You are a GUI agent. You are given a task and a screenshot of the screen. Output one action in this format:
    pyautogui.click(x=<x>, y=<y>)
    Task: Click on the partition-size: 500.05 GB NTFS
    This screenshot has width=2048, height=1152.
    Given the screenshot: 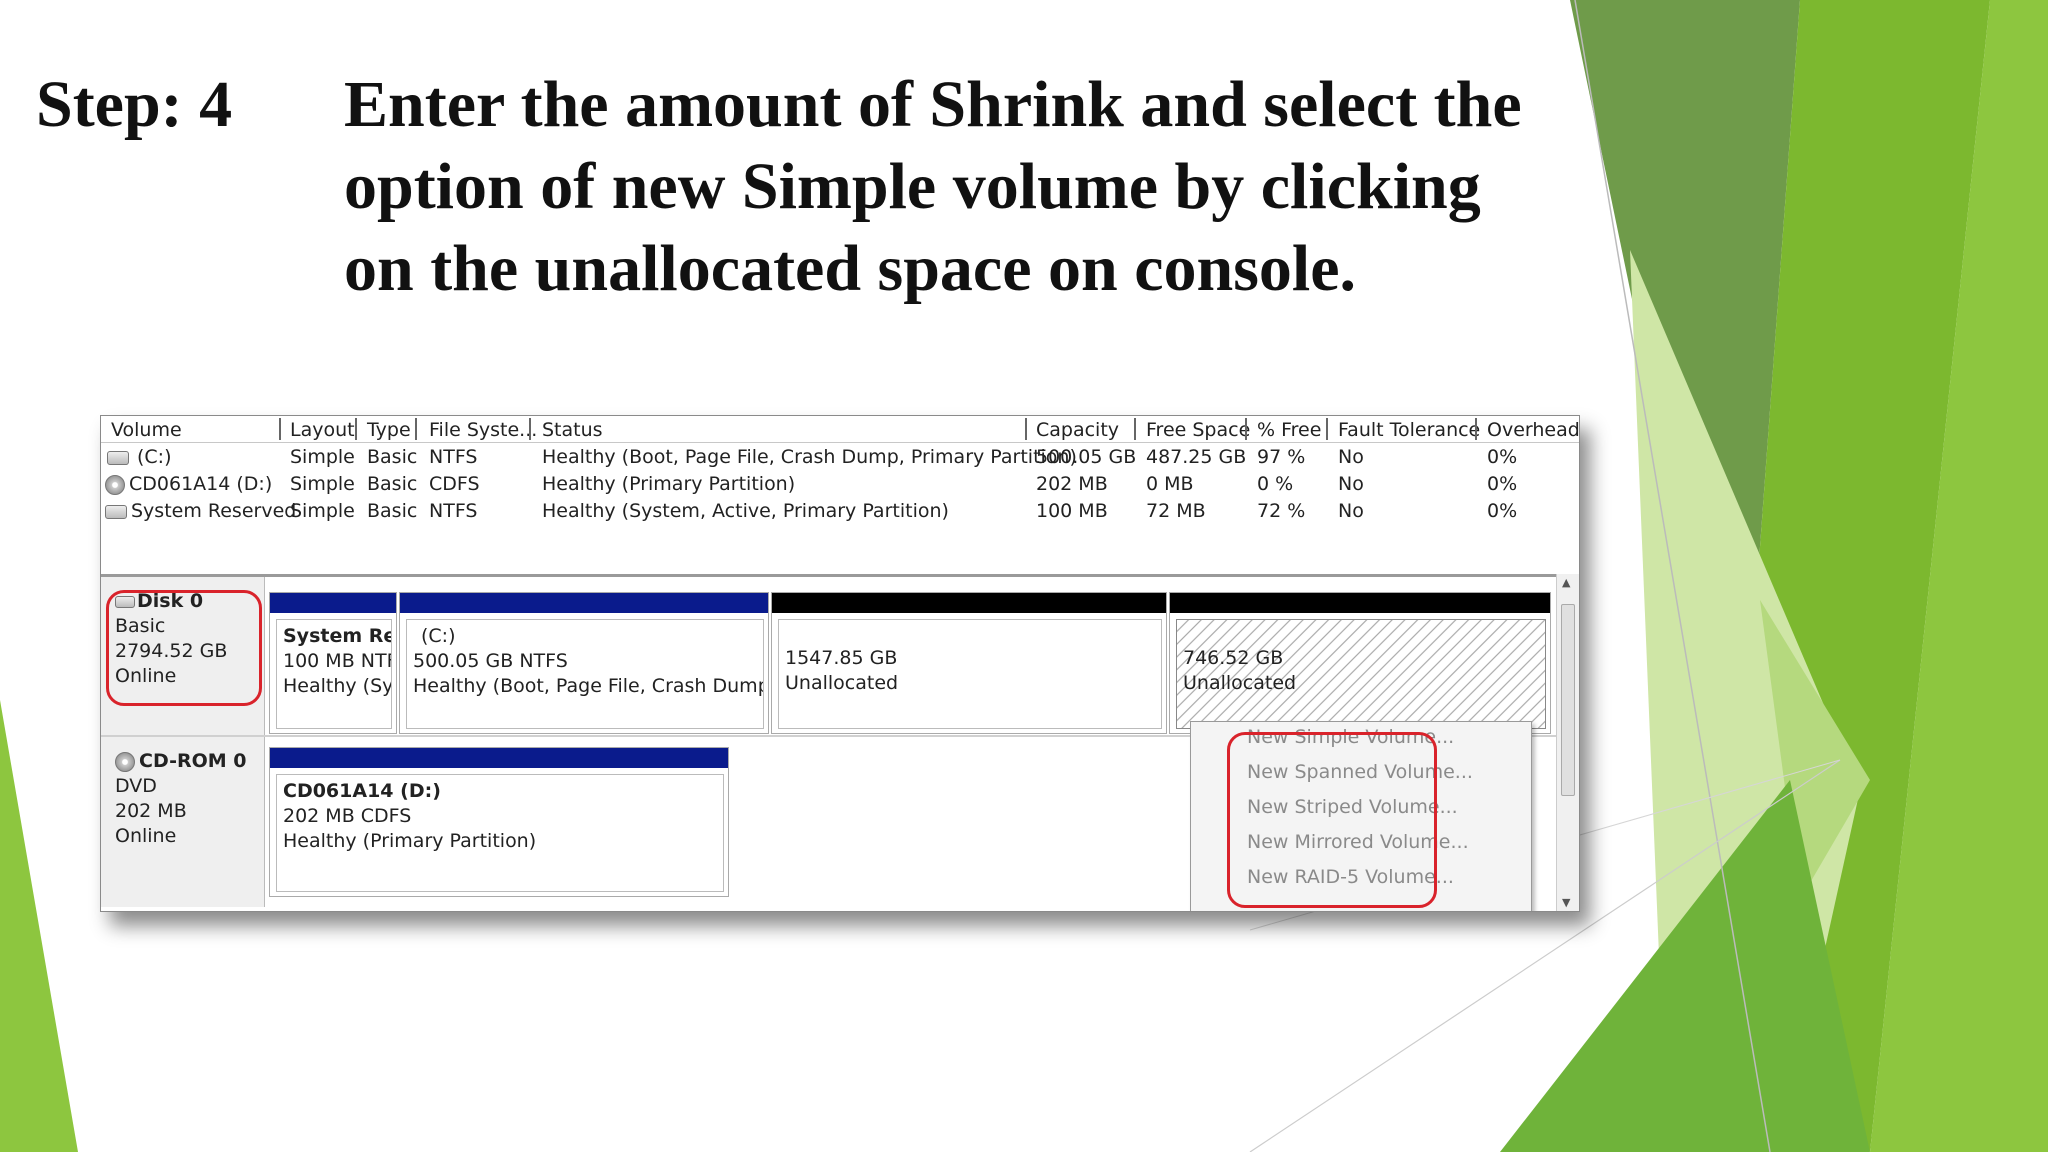 What is the action you would take?
    pyautogui.click(x=490, y=661)
    